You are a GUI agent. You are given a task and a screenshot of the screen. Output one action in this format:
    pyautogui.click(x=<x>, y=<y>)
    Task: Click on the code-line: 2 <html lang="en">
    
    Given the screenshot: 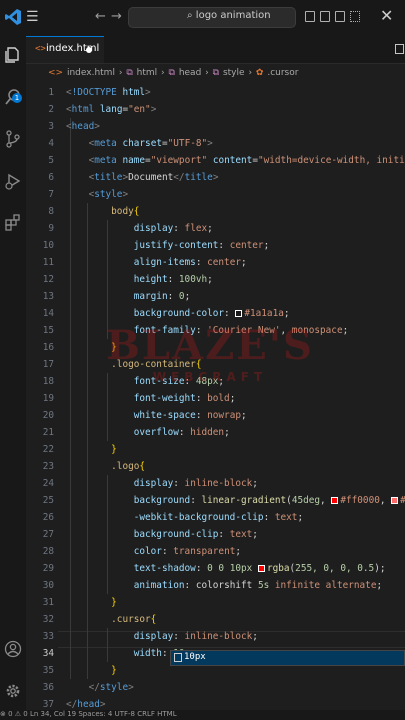 What is the action you would take?
    pyautogui.click(x=215, y=109)
    